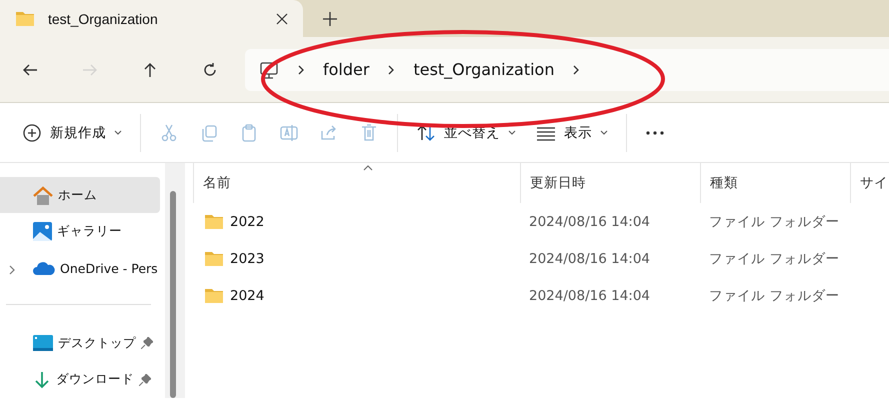  Describe the element at coordinates (247, 222) in the screenshot. I see `file-name: 2022` at that location.